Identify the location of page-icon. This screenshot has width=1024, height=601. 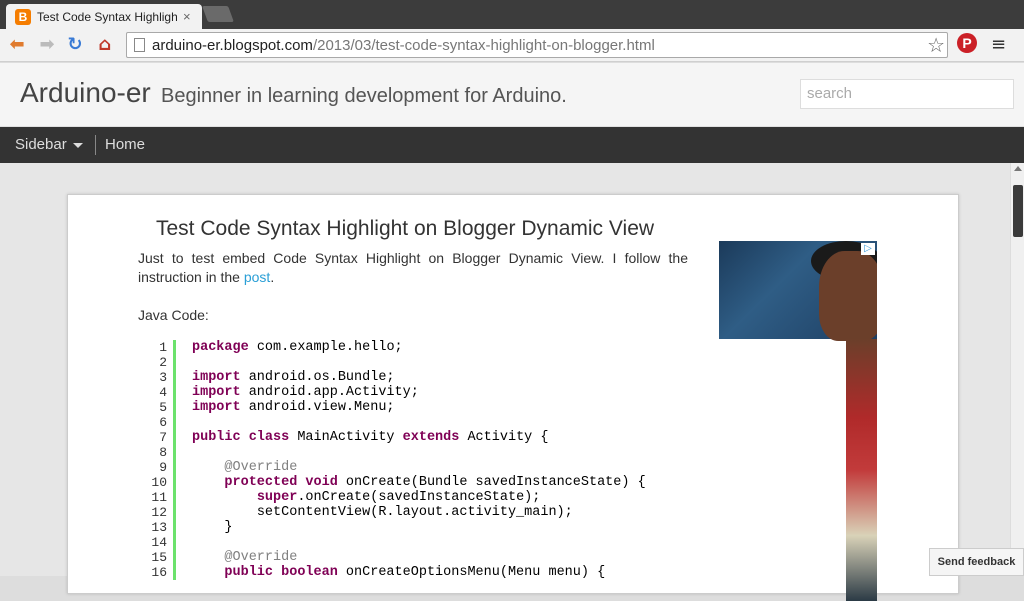
(139, 45).